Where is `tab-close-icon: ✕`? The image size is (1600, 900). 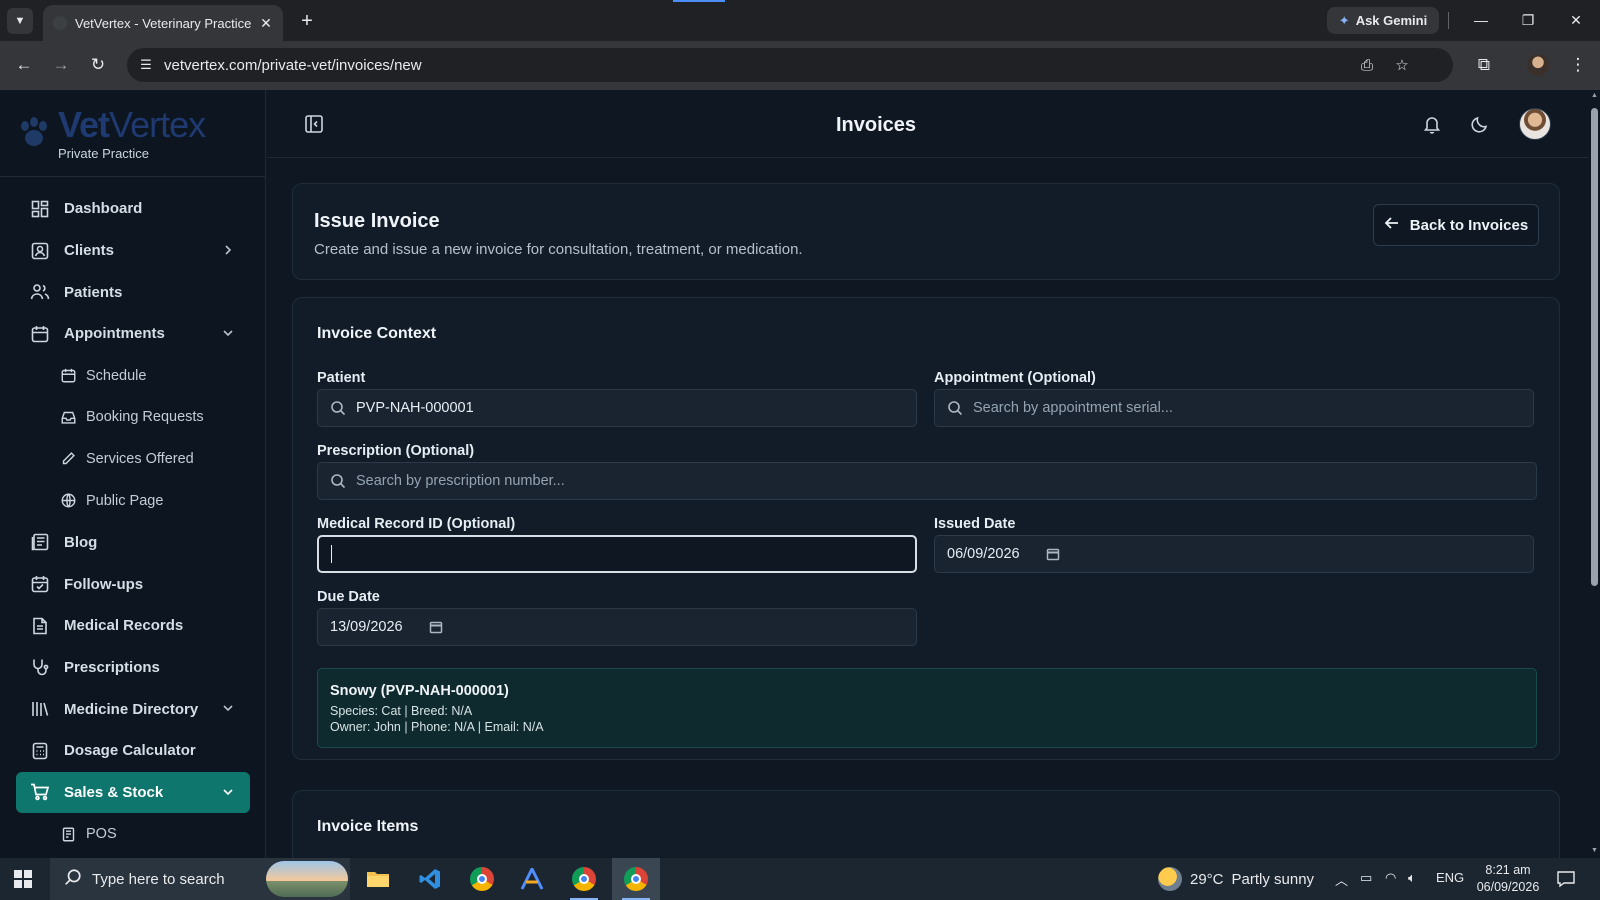 tab-close-icon: ✕ is located at coordinates (266, 23).